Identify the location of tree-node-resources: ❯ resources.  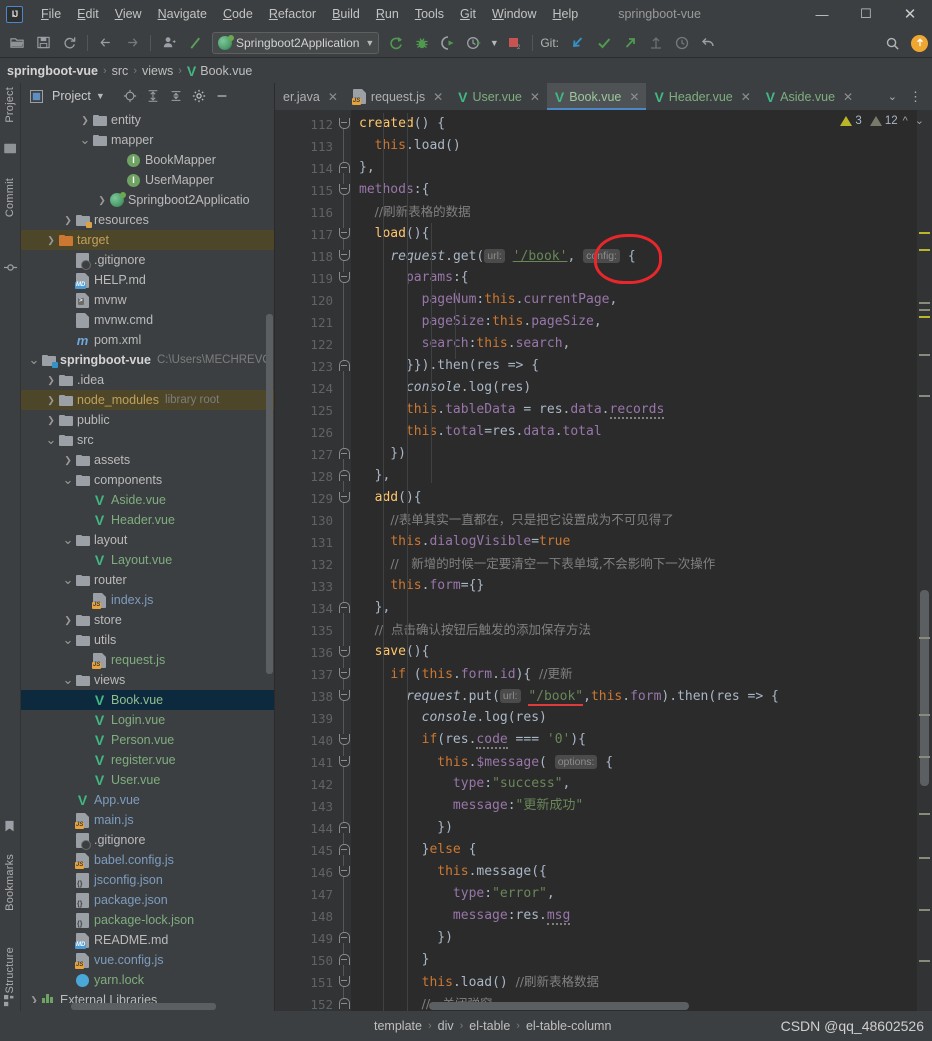
(147, 220).